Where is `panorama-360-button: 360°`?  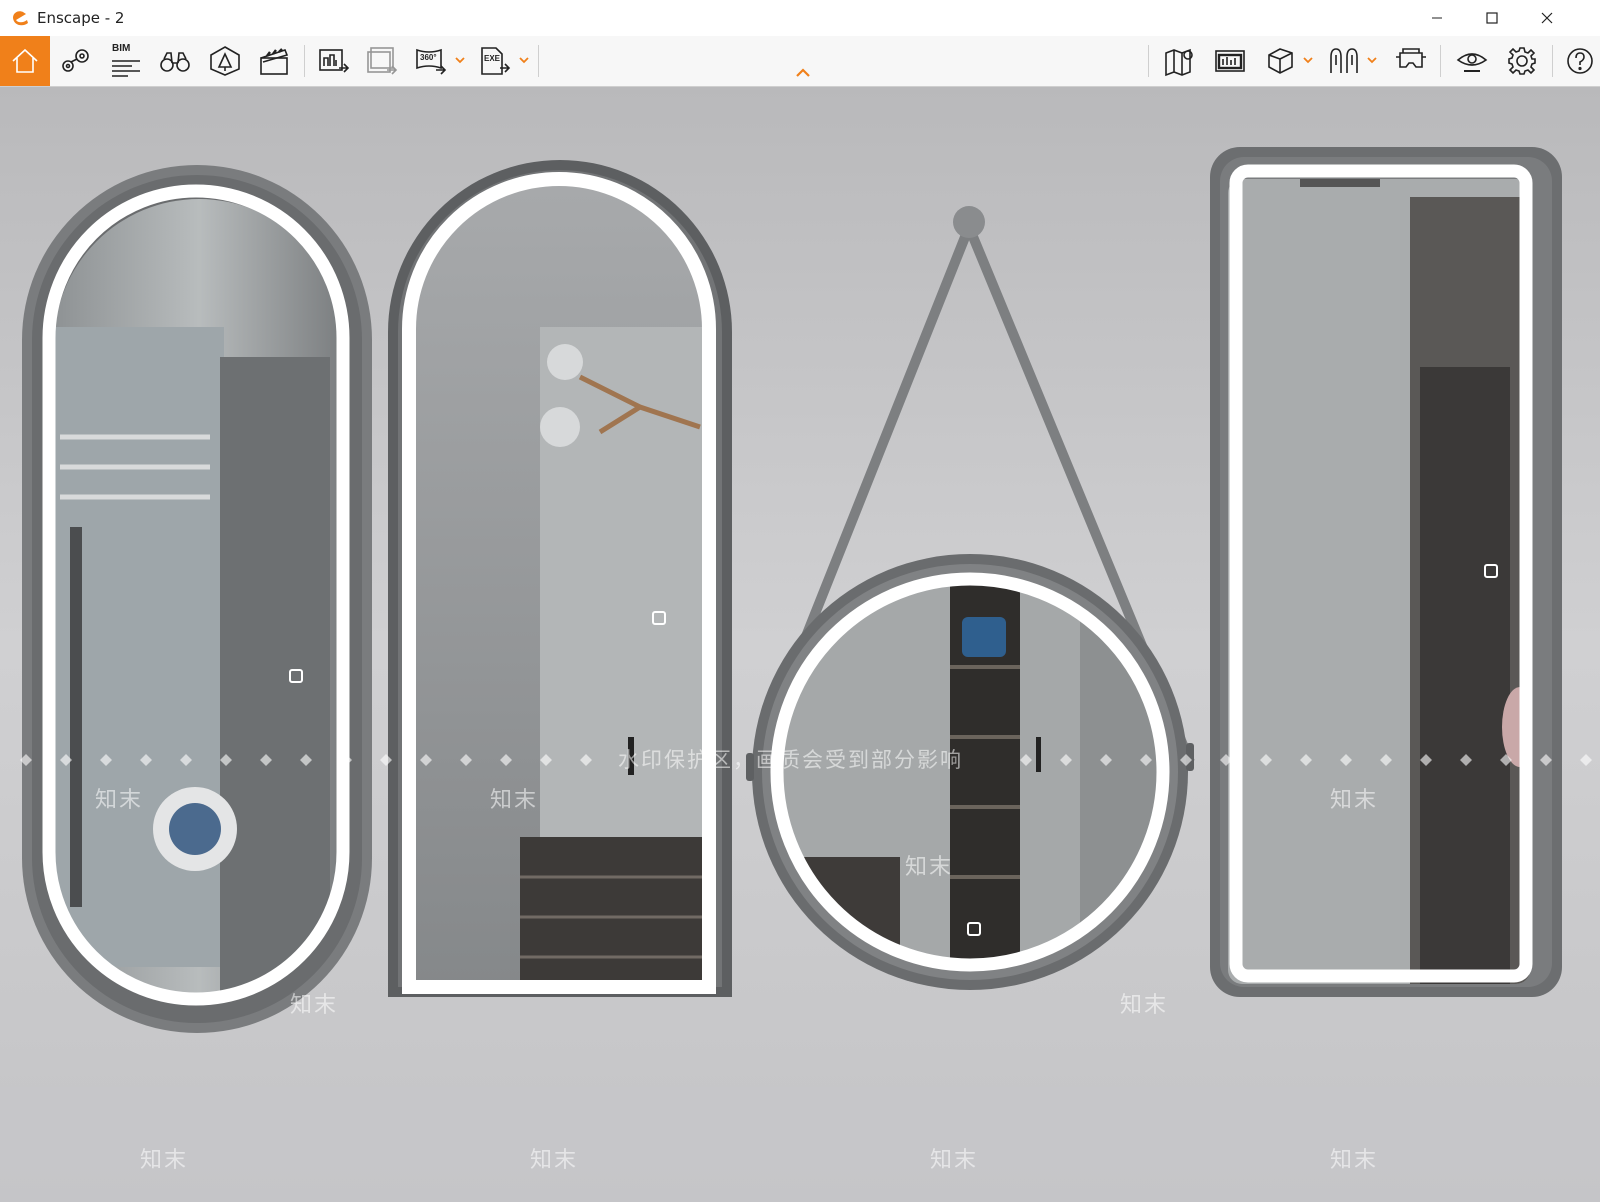 panorama-360-button: 360° is located at coordinates (431, 61).